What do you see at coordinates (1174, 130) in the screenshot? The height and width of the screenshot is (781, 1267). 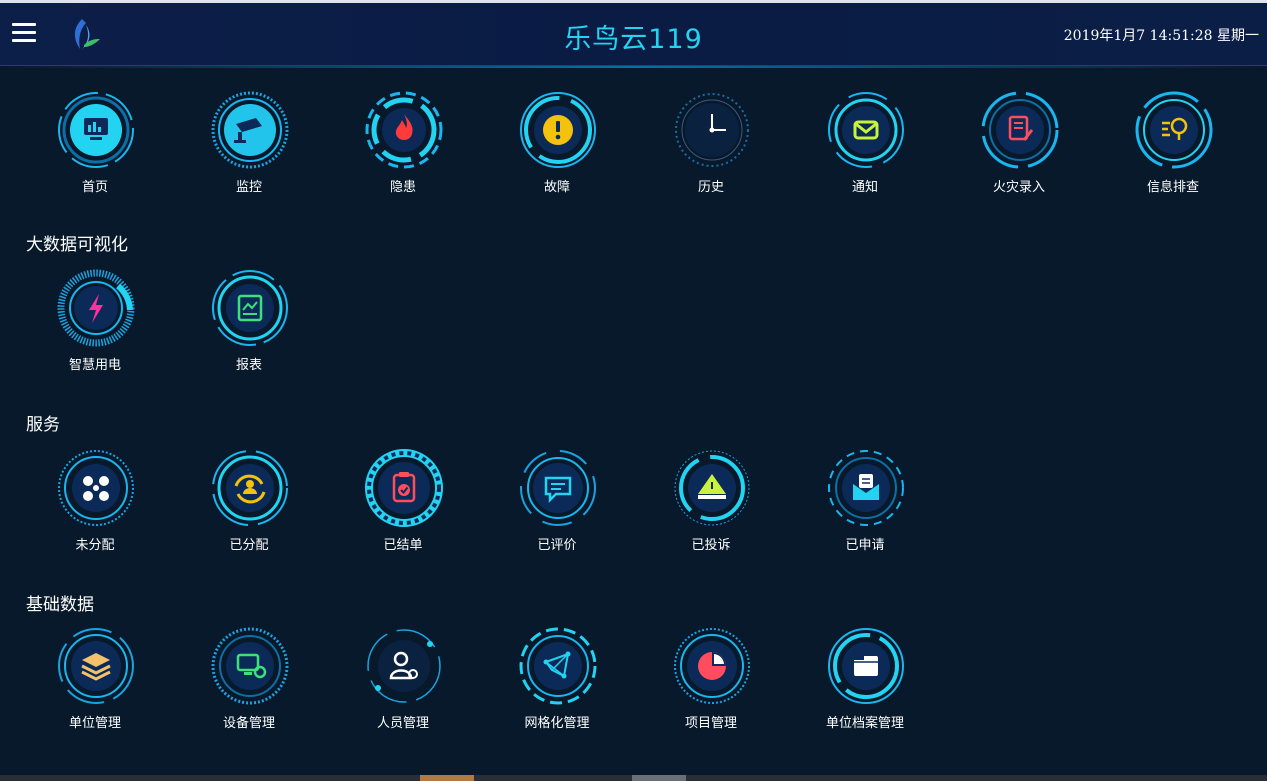 I see `search-list-icon` at bounding box center [1174, 130].